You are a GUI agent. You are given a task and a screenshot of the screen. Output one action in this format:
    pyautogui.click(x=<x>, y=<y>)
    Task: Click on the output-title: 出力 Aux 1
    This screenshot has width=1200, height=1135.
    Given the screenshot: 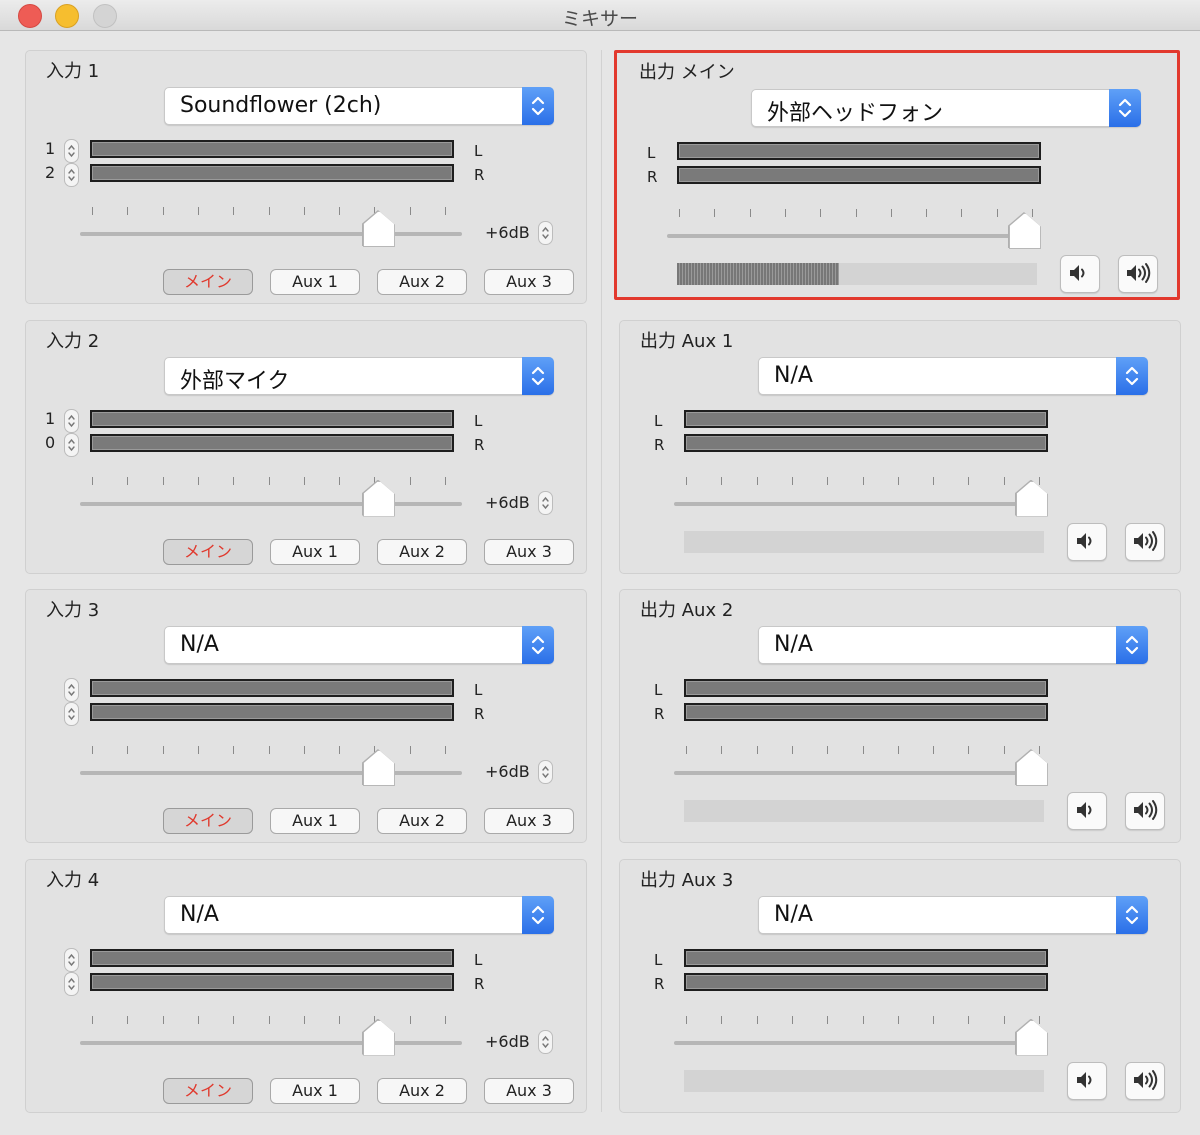 What is the action you would take?
    pyautogui.click(x=687, y=341)
    